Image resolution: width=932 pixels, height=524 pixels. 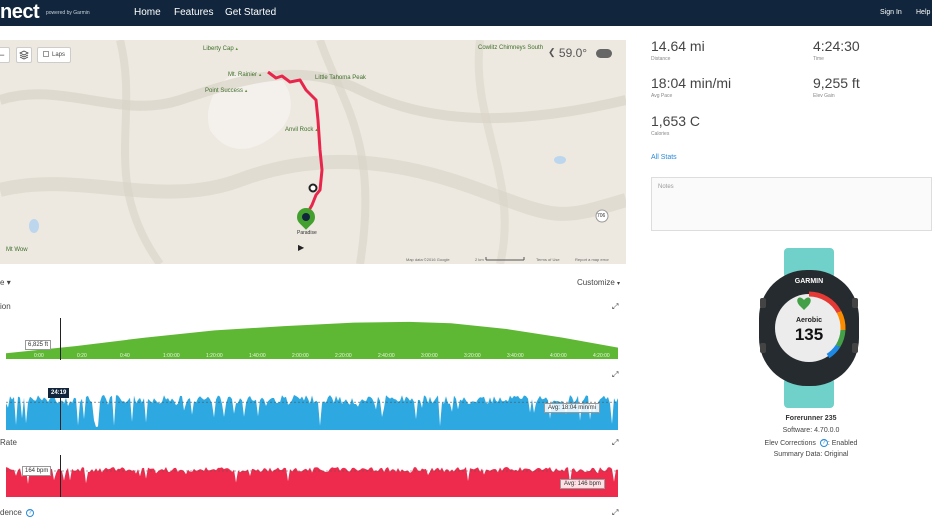 I want to click on elevation-area, so click(x=312, y=340).